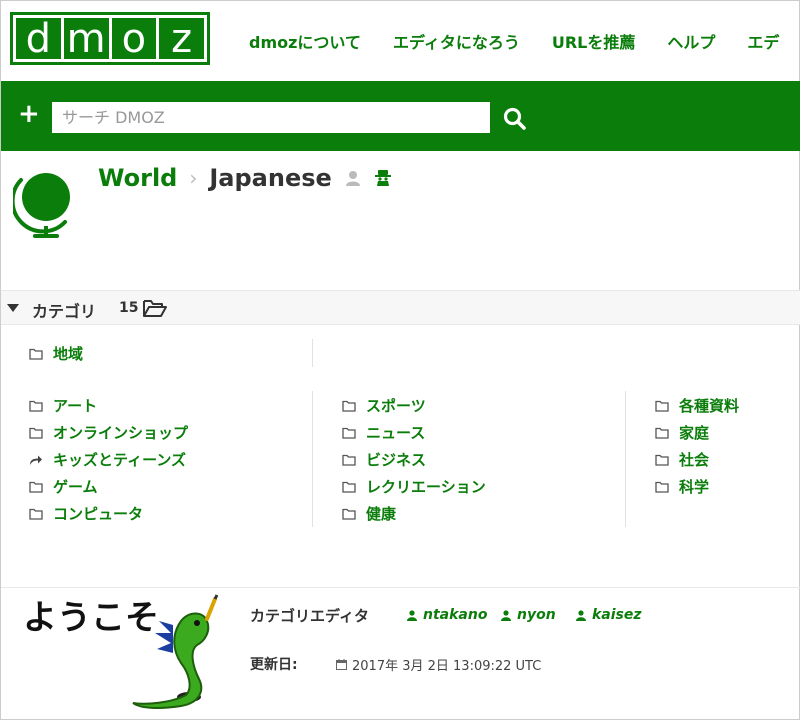 The image size is (800, 720). I want to click on logo-letter: o, so click(134, 38).